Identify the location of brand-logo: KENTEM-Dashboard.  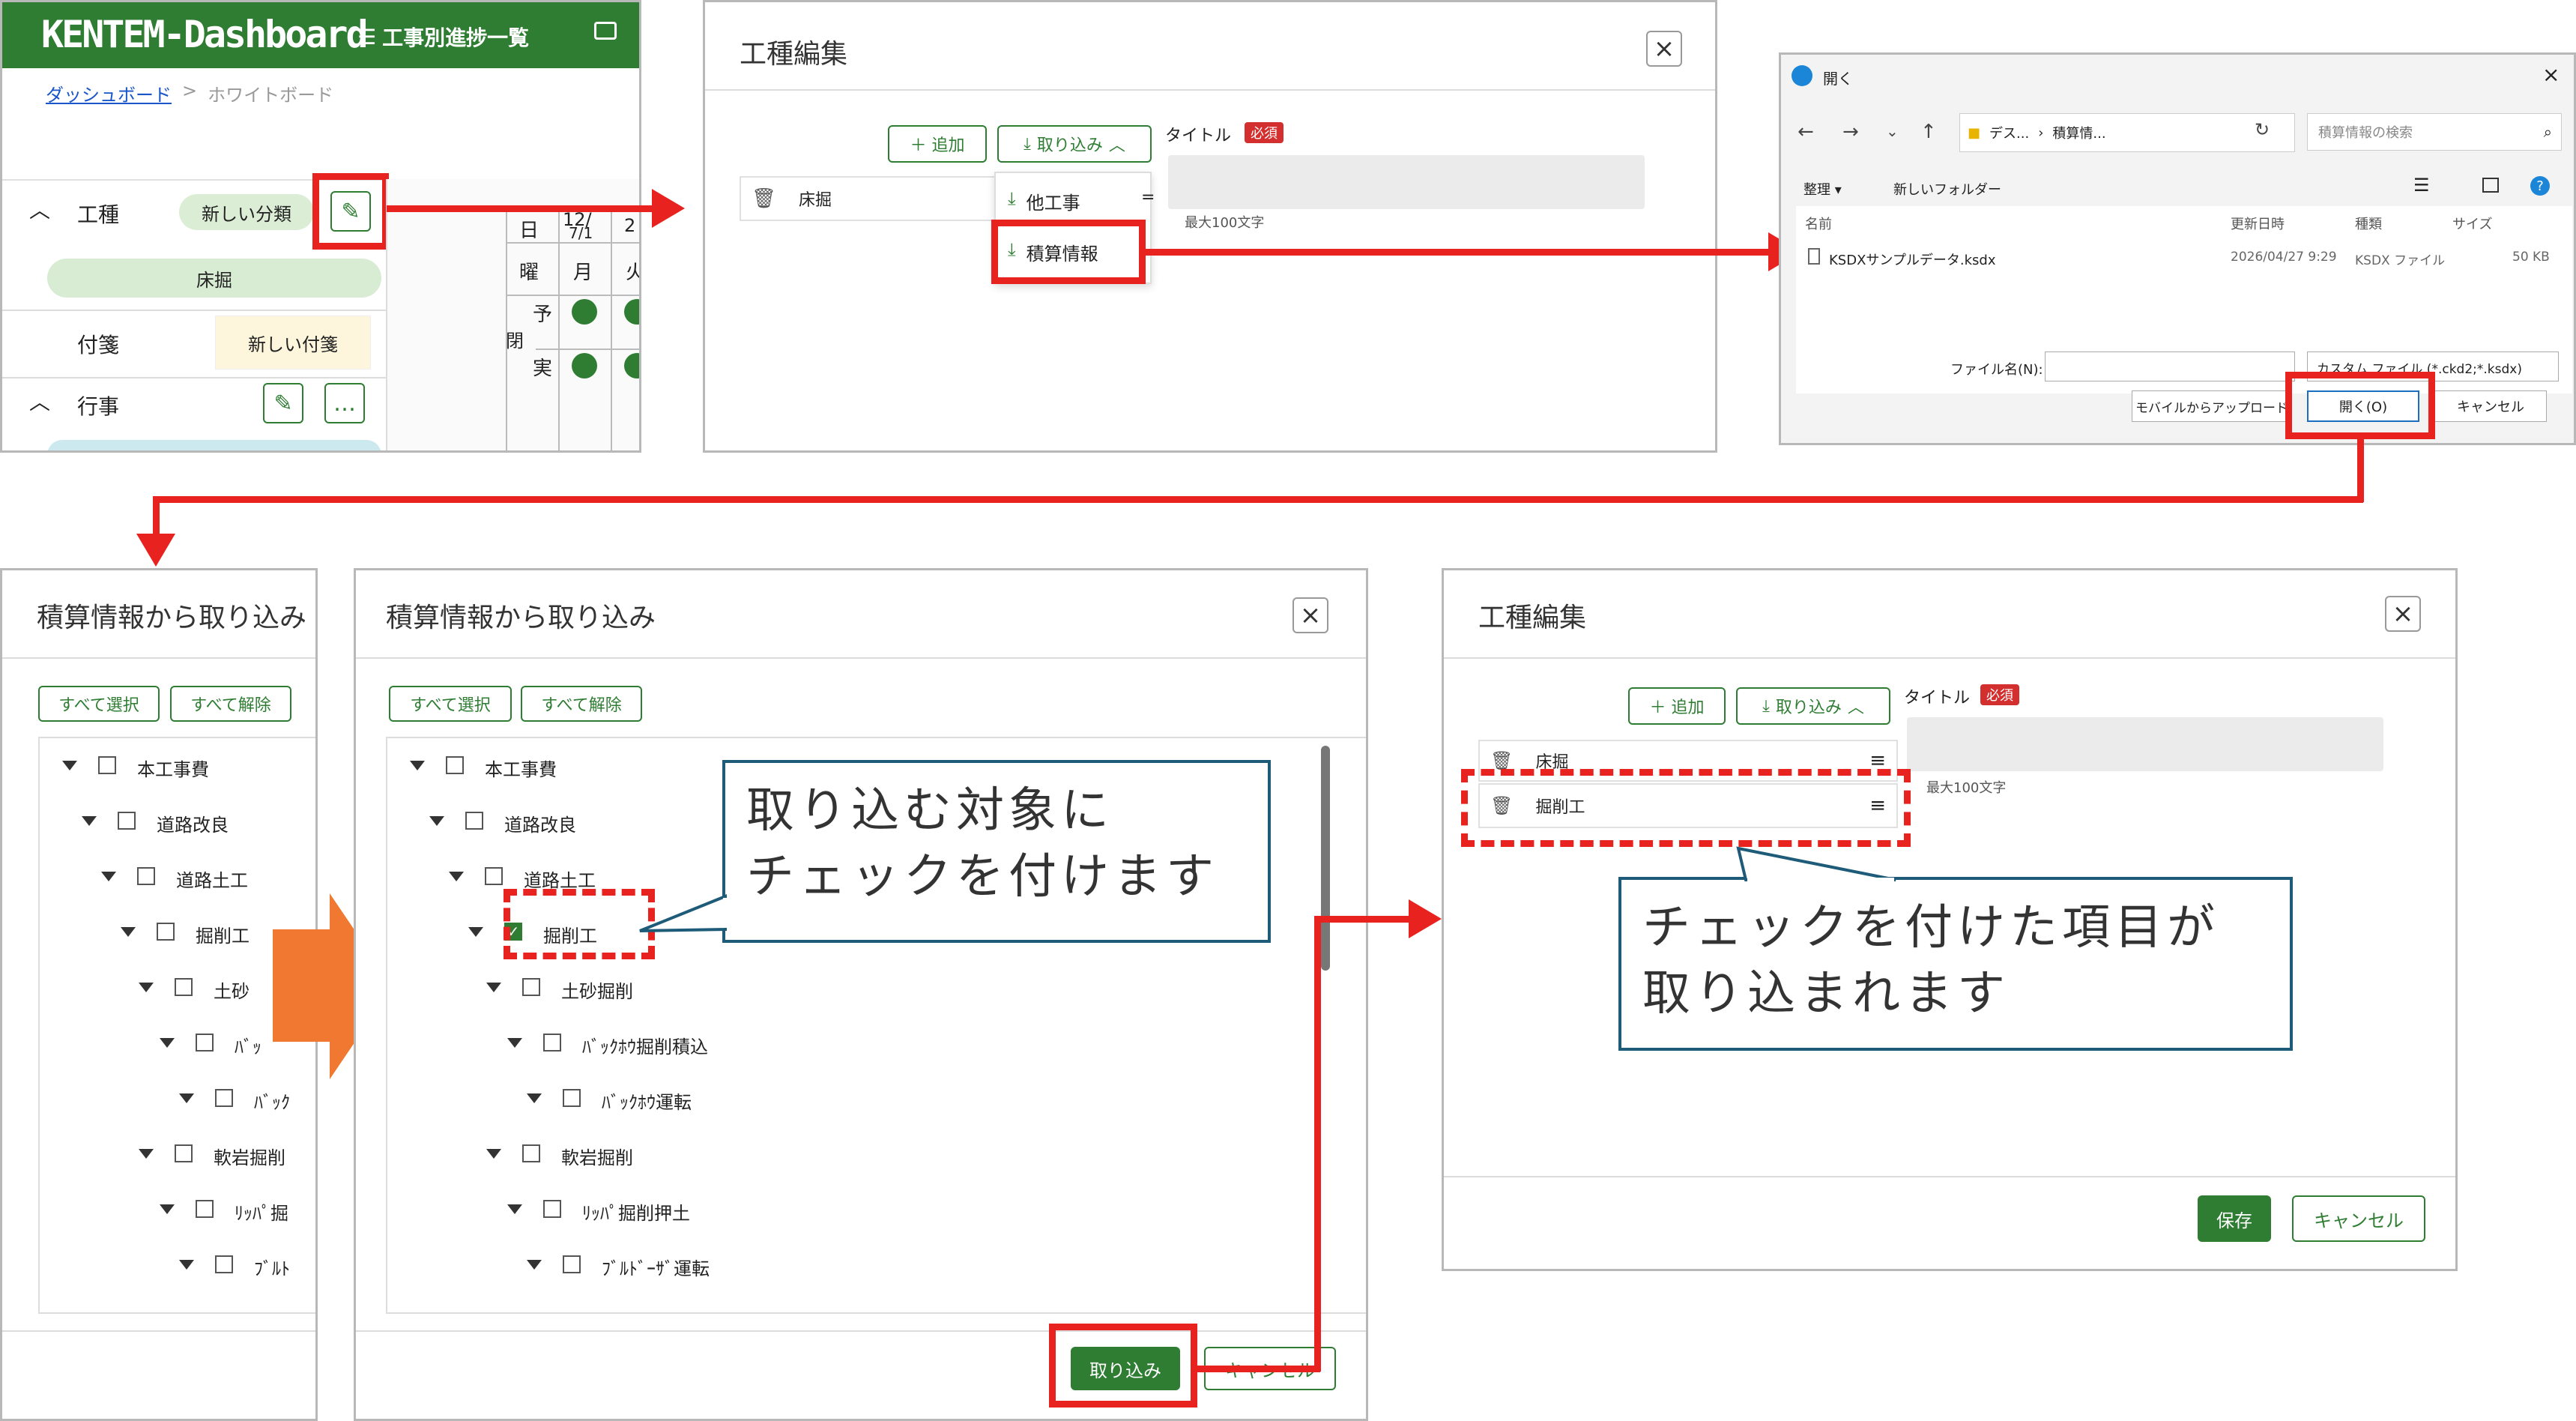
(205, 34).